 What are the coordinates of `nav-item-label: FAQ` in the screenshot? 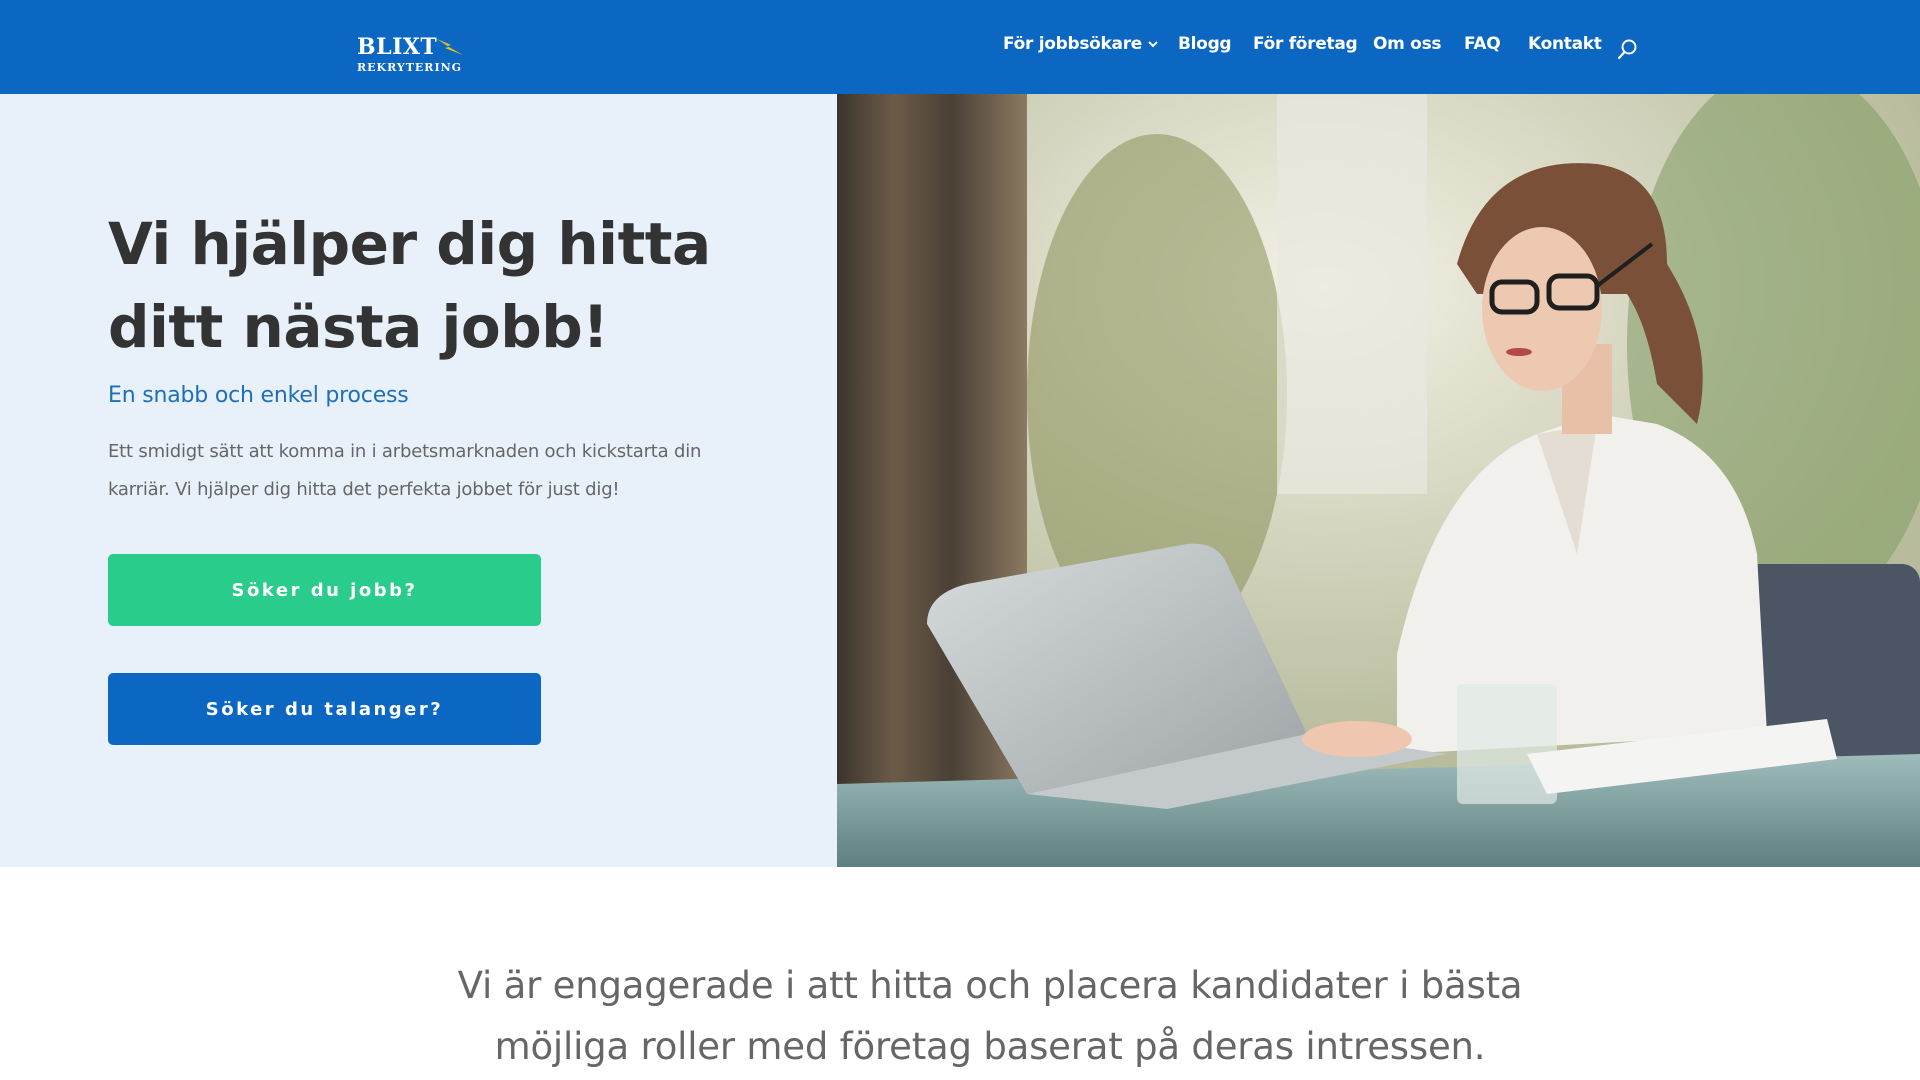 It's located at (1482, 44).